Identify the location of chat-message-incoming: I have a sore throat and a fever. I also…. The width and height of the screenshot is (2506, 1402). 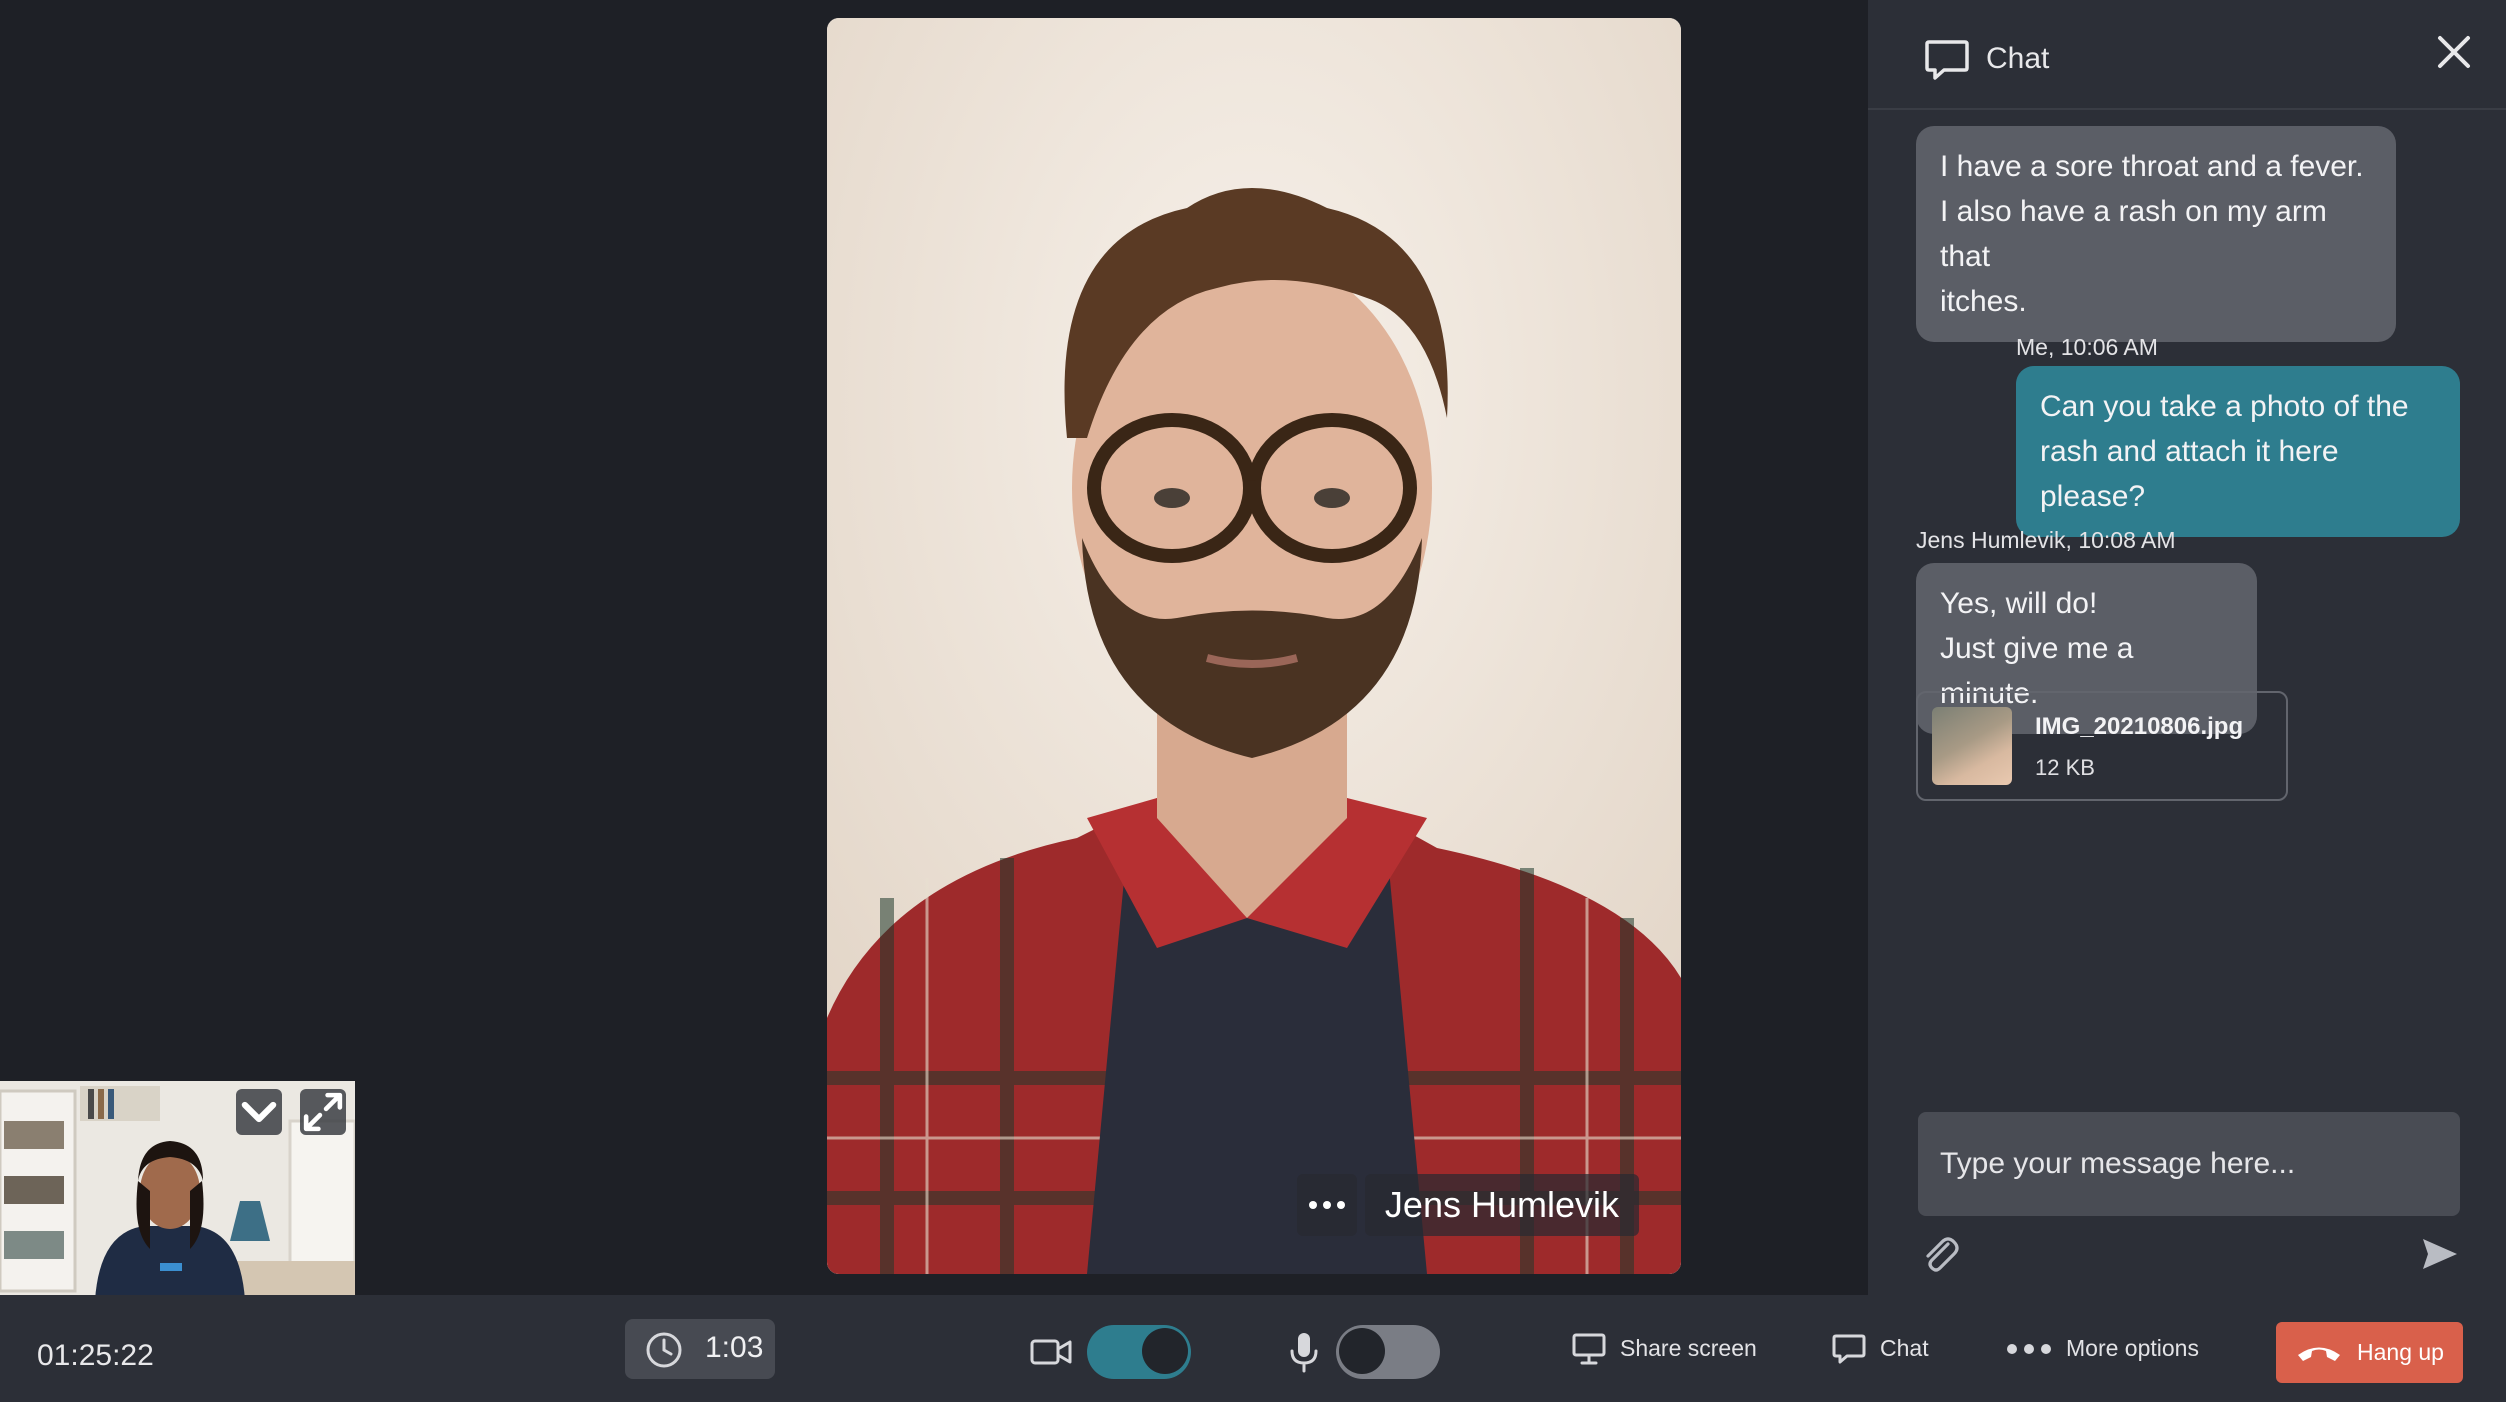
(2156, 234).